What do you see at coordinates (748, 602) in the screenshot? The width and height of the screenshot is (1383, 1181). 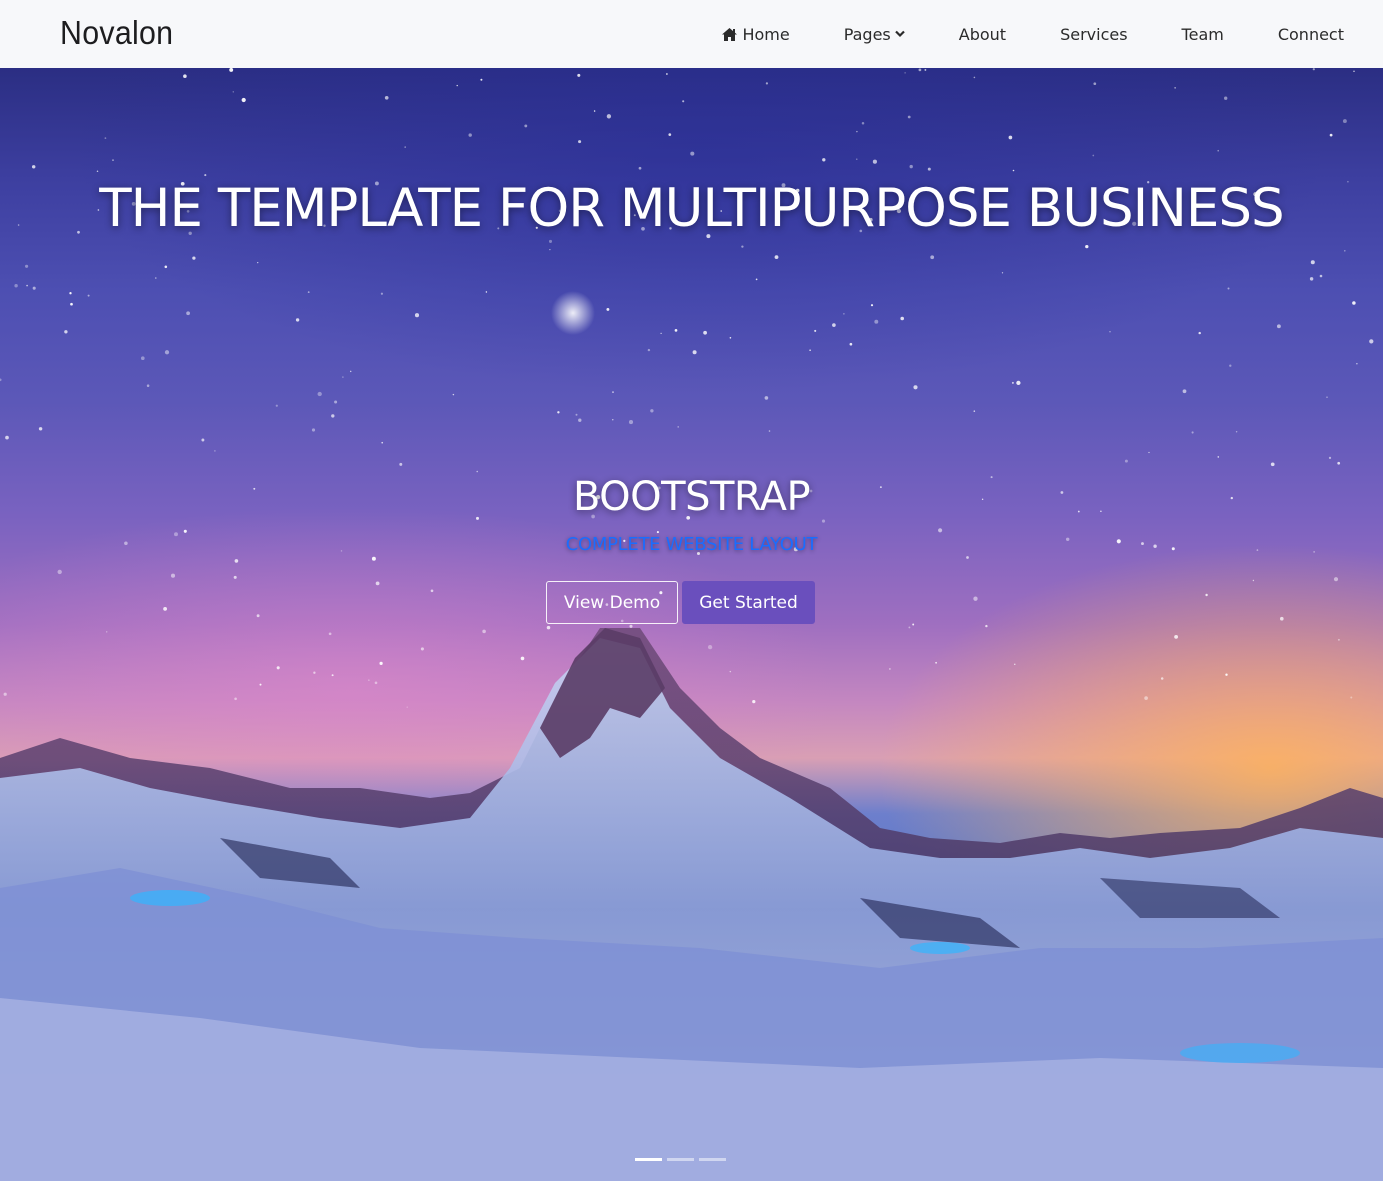 I see `get-started-button: Get Started` at bounding box center [748, 602].